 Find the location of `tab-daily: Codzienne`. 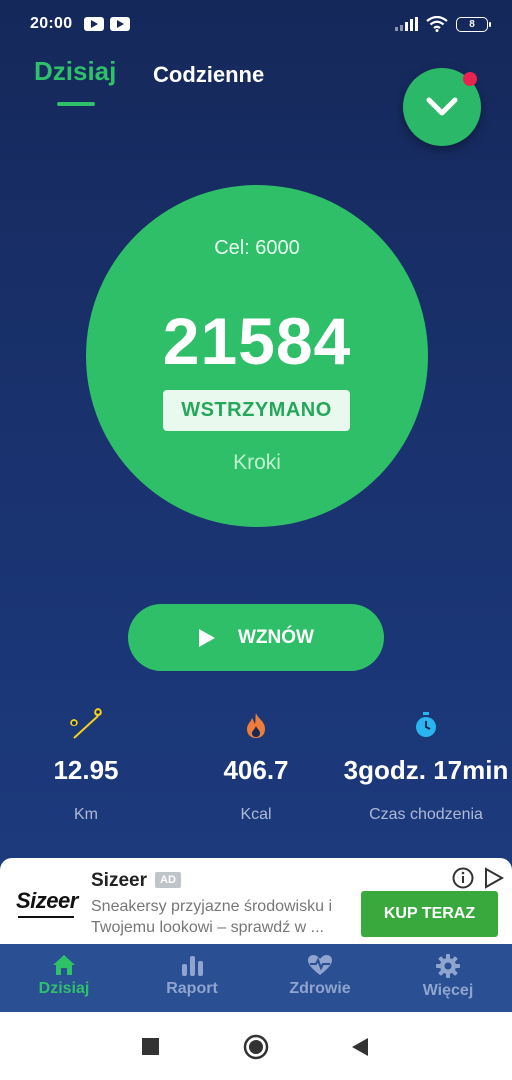

tab-daily: Codzienne is located at coordinates (208, 75).